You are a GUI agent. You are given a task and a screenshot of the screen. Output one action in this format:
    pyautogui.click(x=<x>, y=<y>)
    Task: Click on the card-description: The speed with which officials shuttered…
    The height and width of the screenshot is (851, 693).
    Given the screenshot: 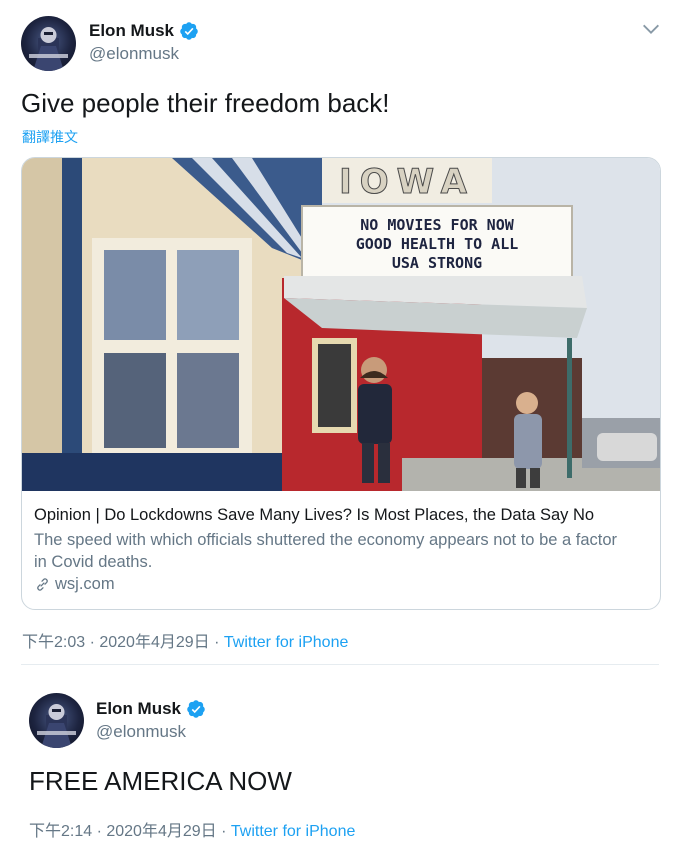 What is the action you would take?
    pyautogui.click(x=326, y=551)
    